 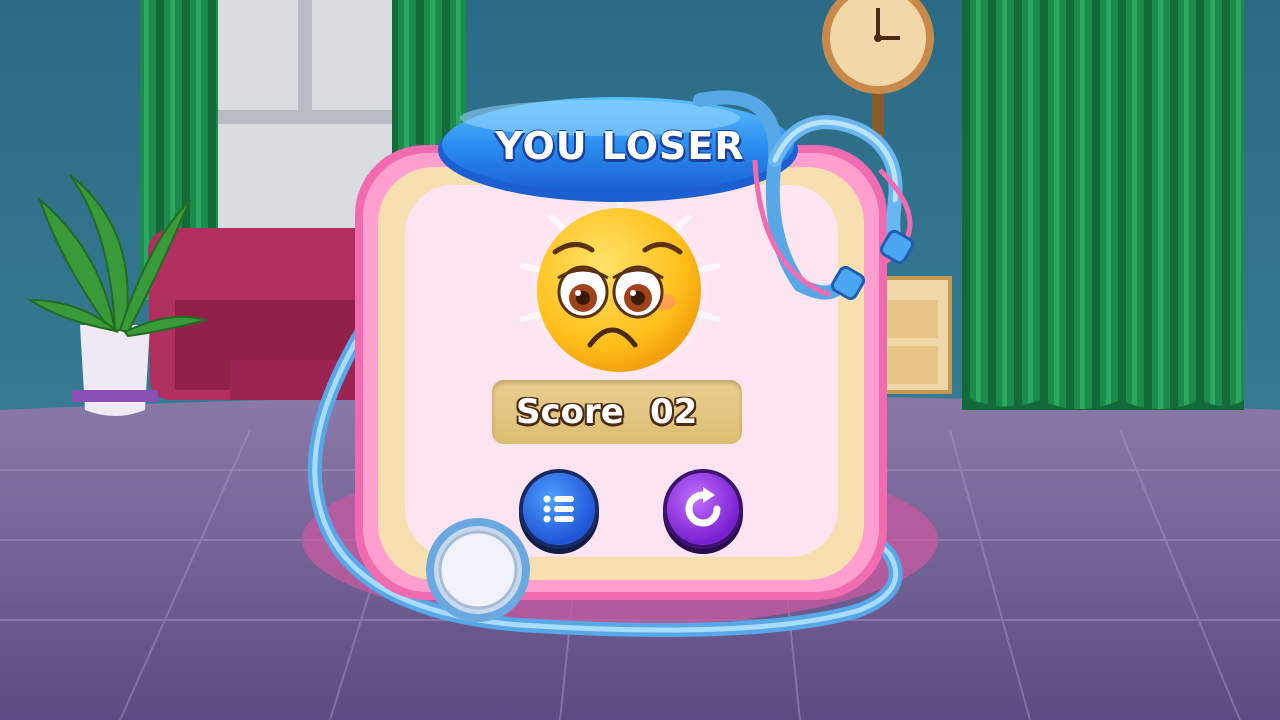 I want to click on restart-button, so click(x=703, y=509).